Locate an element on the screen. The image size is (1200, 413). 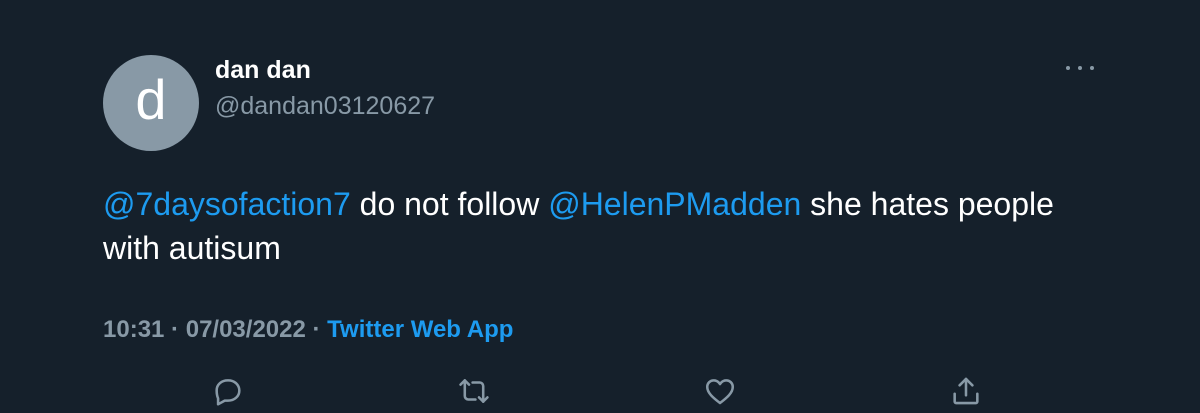
share-button is located at coordinates (966, 391).